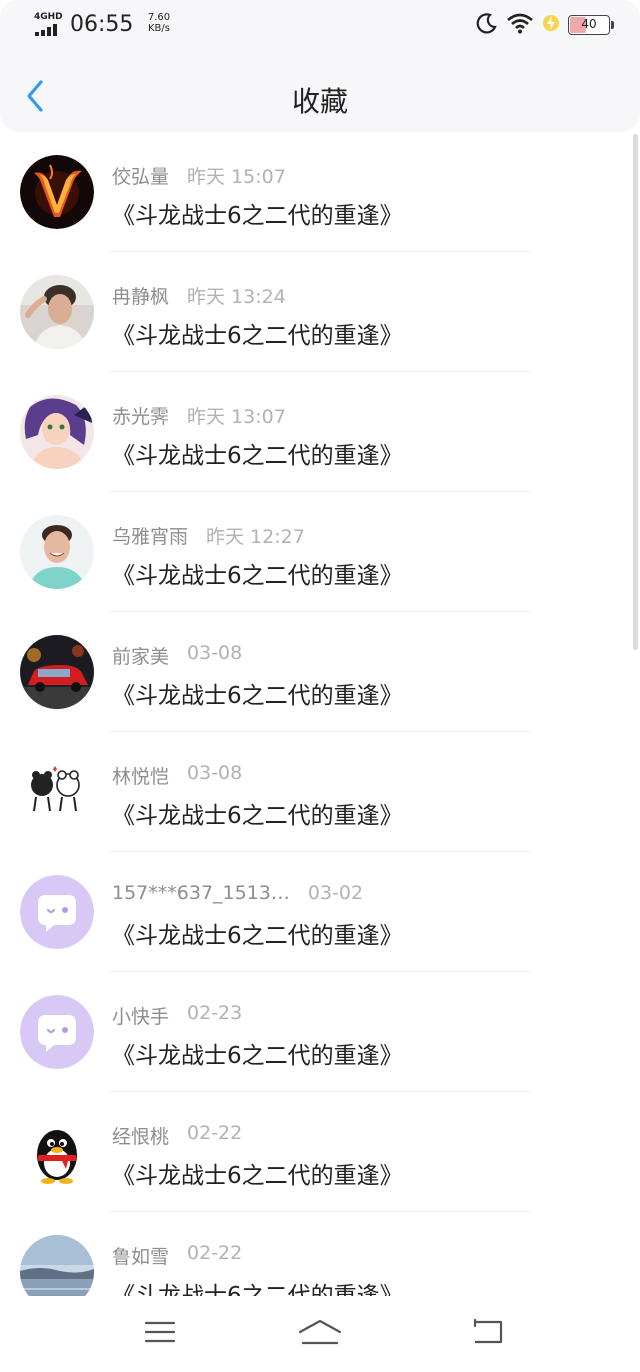  I want to click on item-author: 赤光霁, so click(141, 417).